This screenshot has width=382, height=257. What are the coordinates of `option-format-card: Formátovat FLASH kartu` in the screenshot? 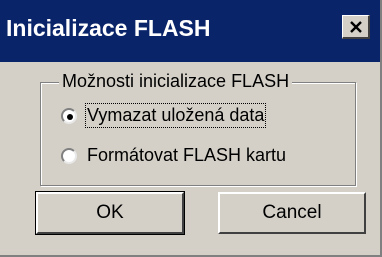 It's located at (173, 155).